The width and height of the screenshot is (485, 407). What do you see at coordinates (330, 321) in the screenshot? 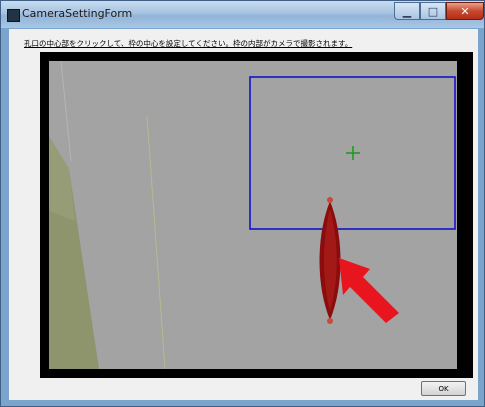
I see `object-bottom-tip` at bounding box center [330, 321].